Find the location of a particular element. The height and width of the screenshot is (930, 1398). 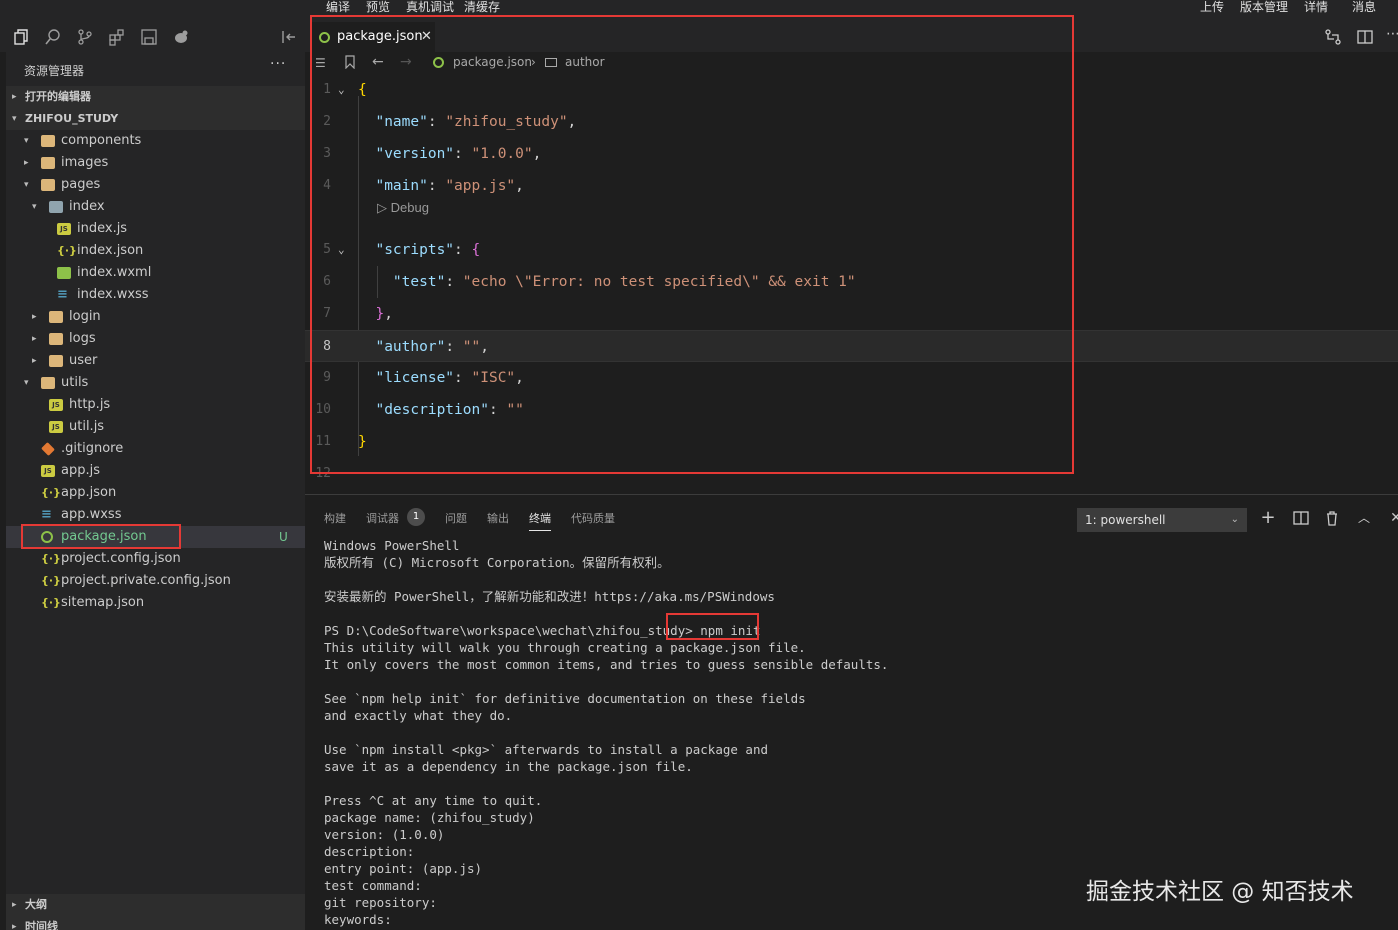

tree-item: ▾ index is located at coordinates (155, 207).